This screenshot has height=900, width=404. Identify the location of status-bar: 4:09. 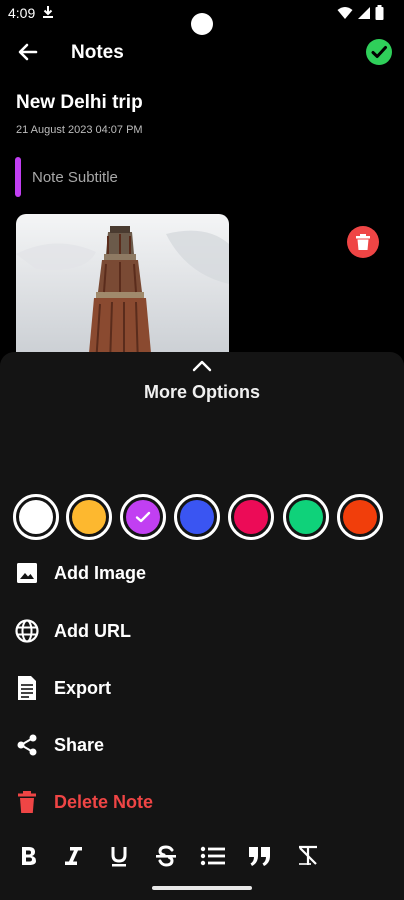
(202, 17).